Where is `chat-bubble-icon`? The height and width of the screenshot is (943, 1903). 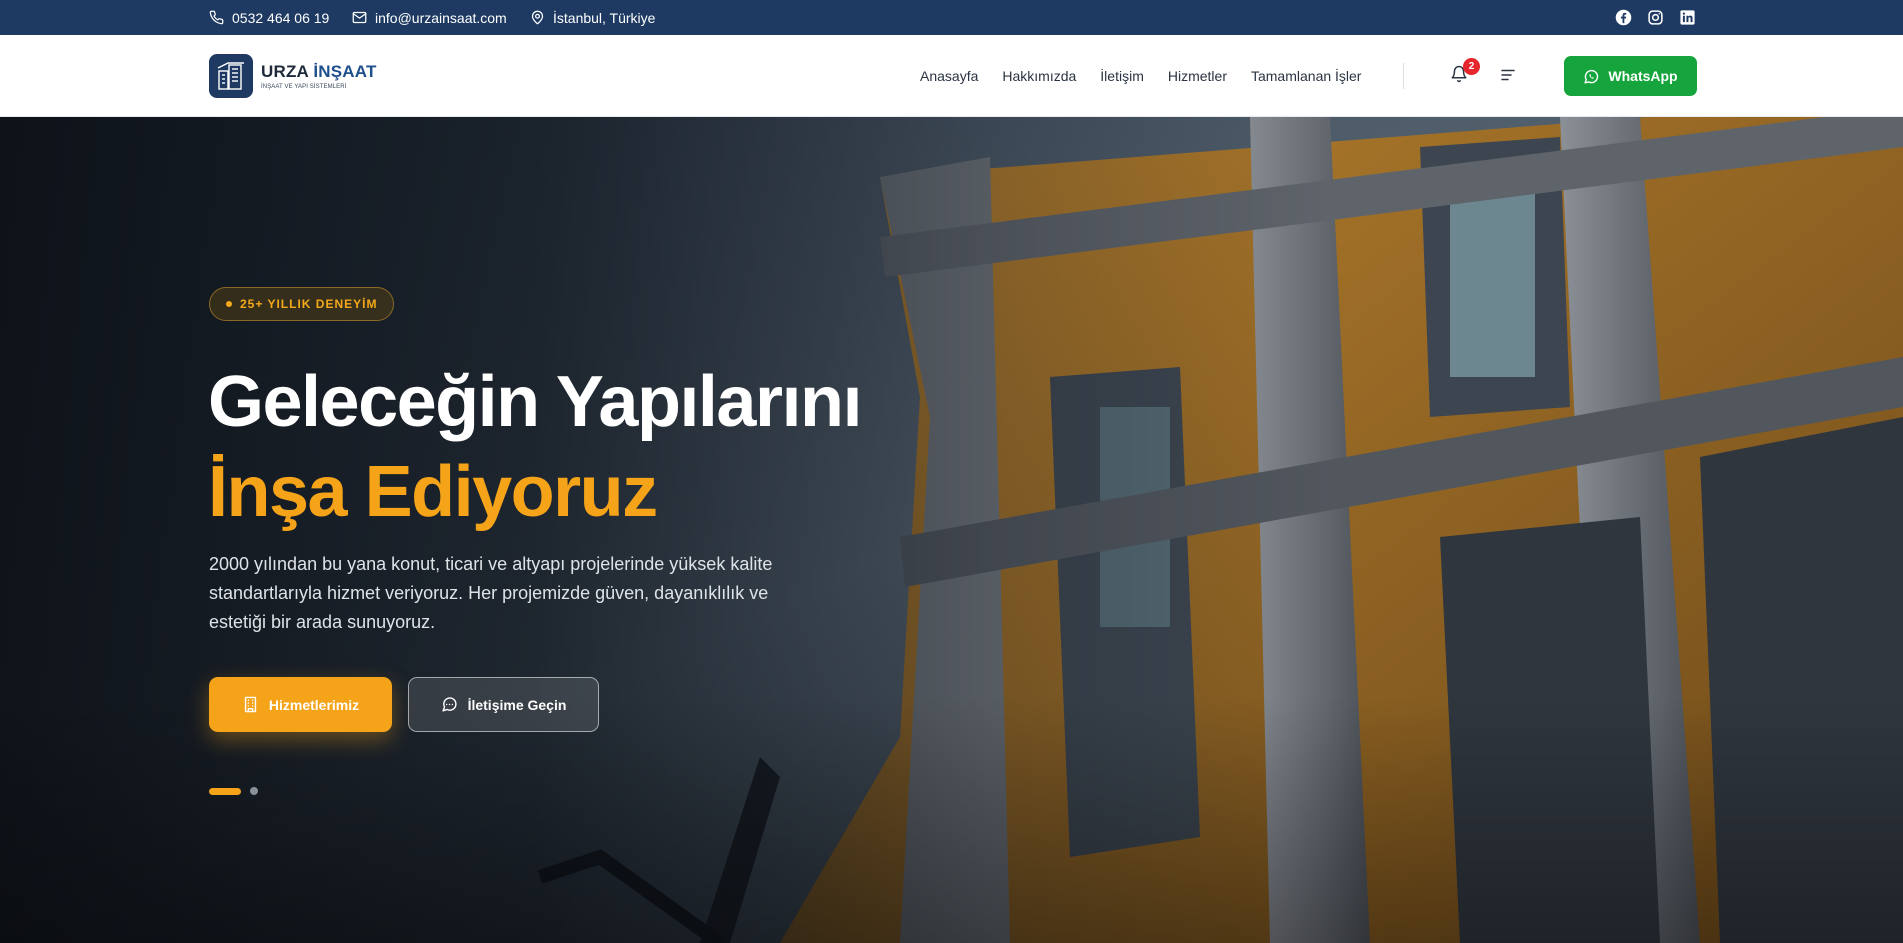
chat-bubble-icon is located at coordinates (449, 704).